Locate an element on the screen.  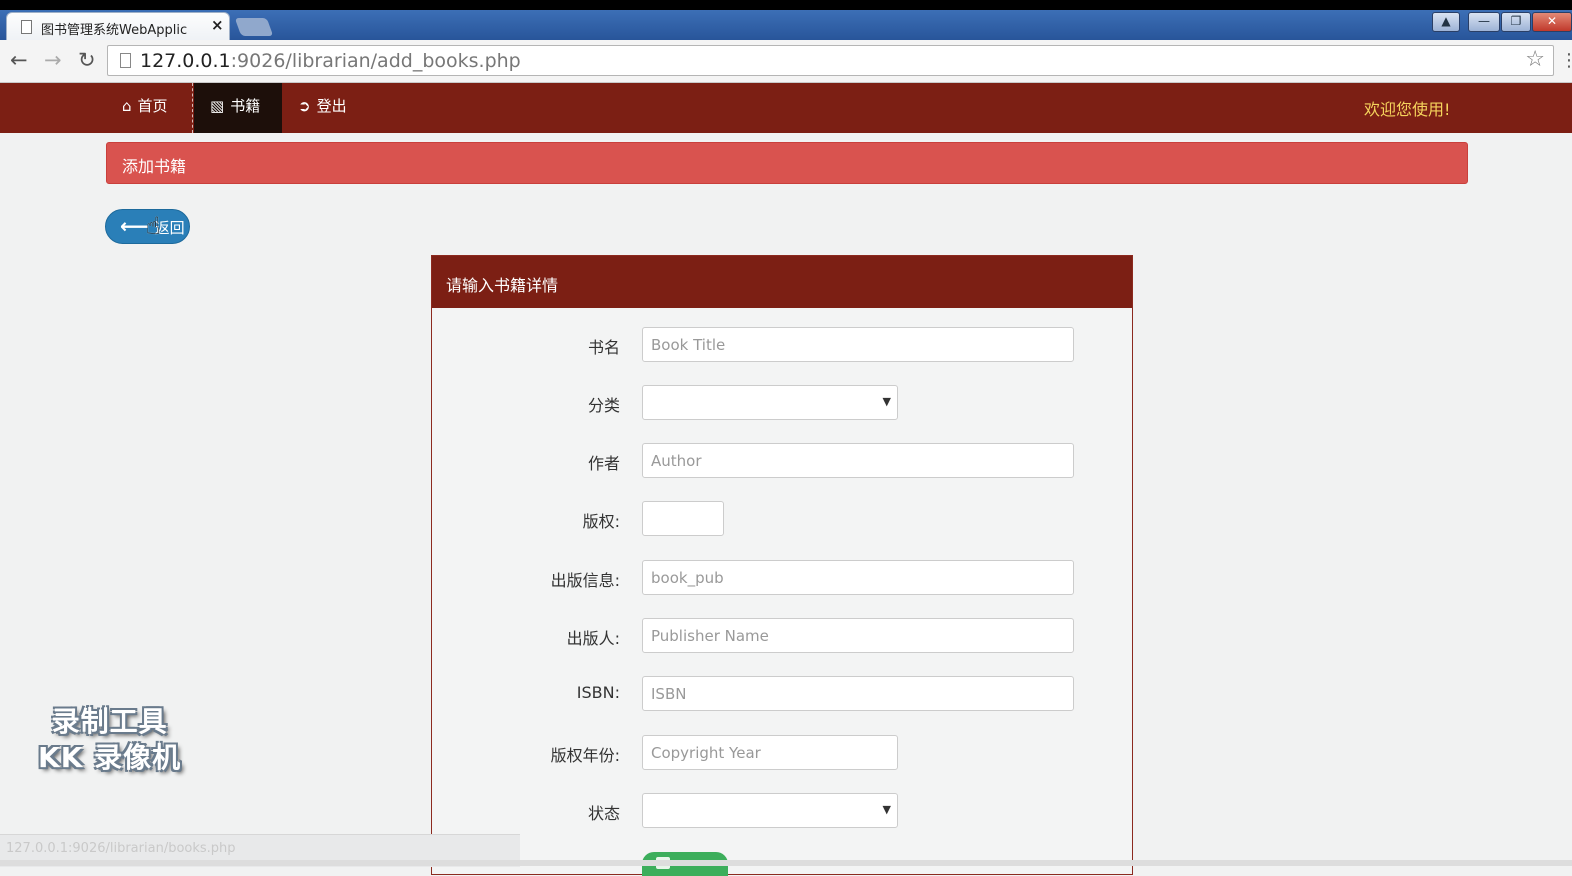
nav-item-books: ▧ 书籍 is located at coordinates (238, 108).